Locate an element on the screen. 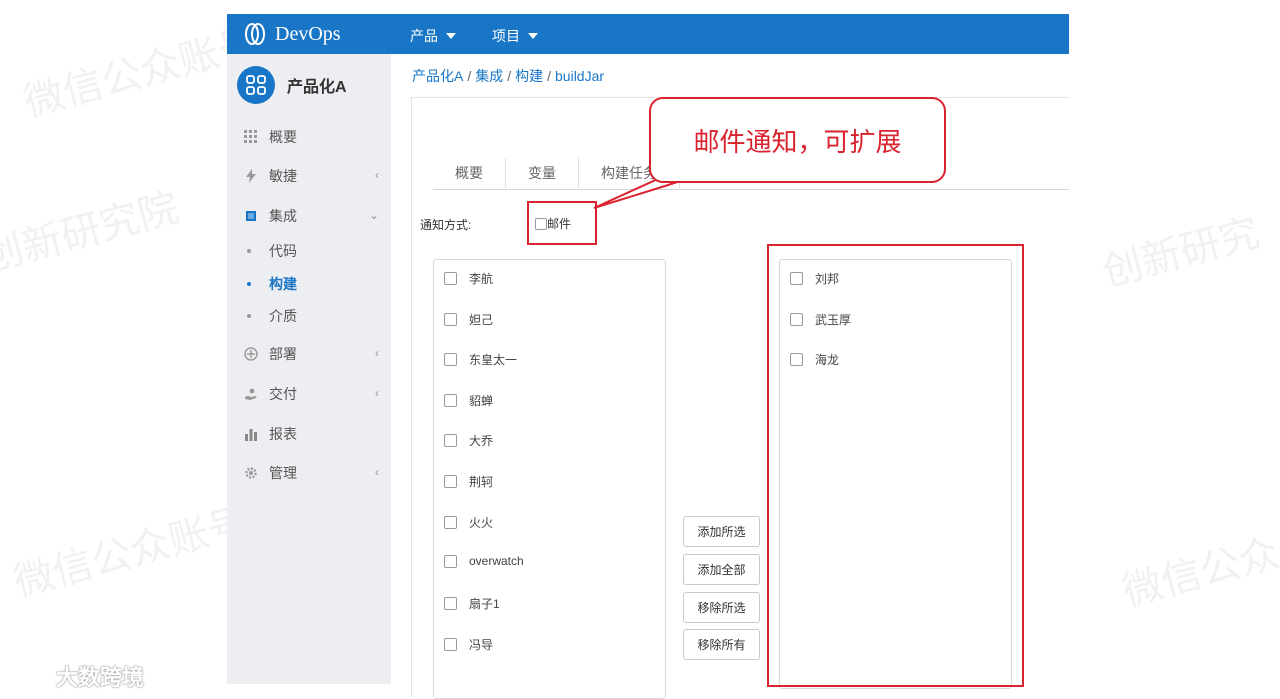  sidebar-item-label: 管理 is located at coordinates (283, 473).